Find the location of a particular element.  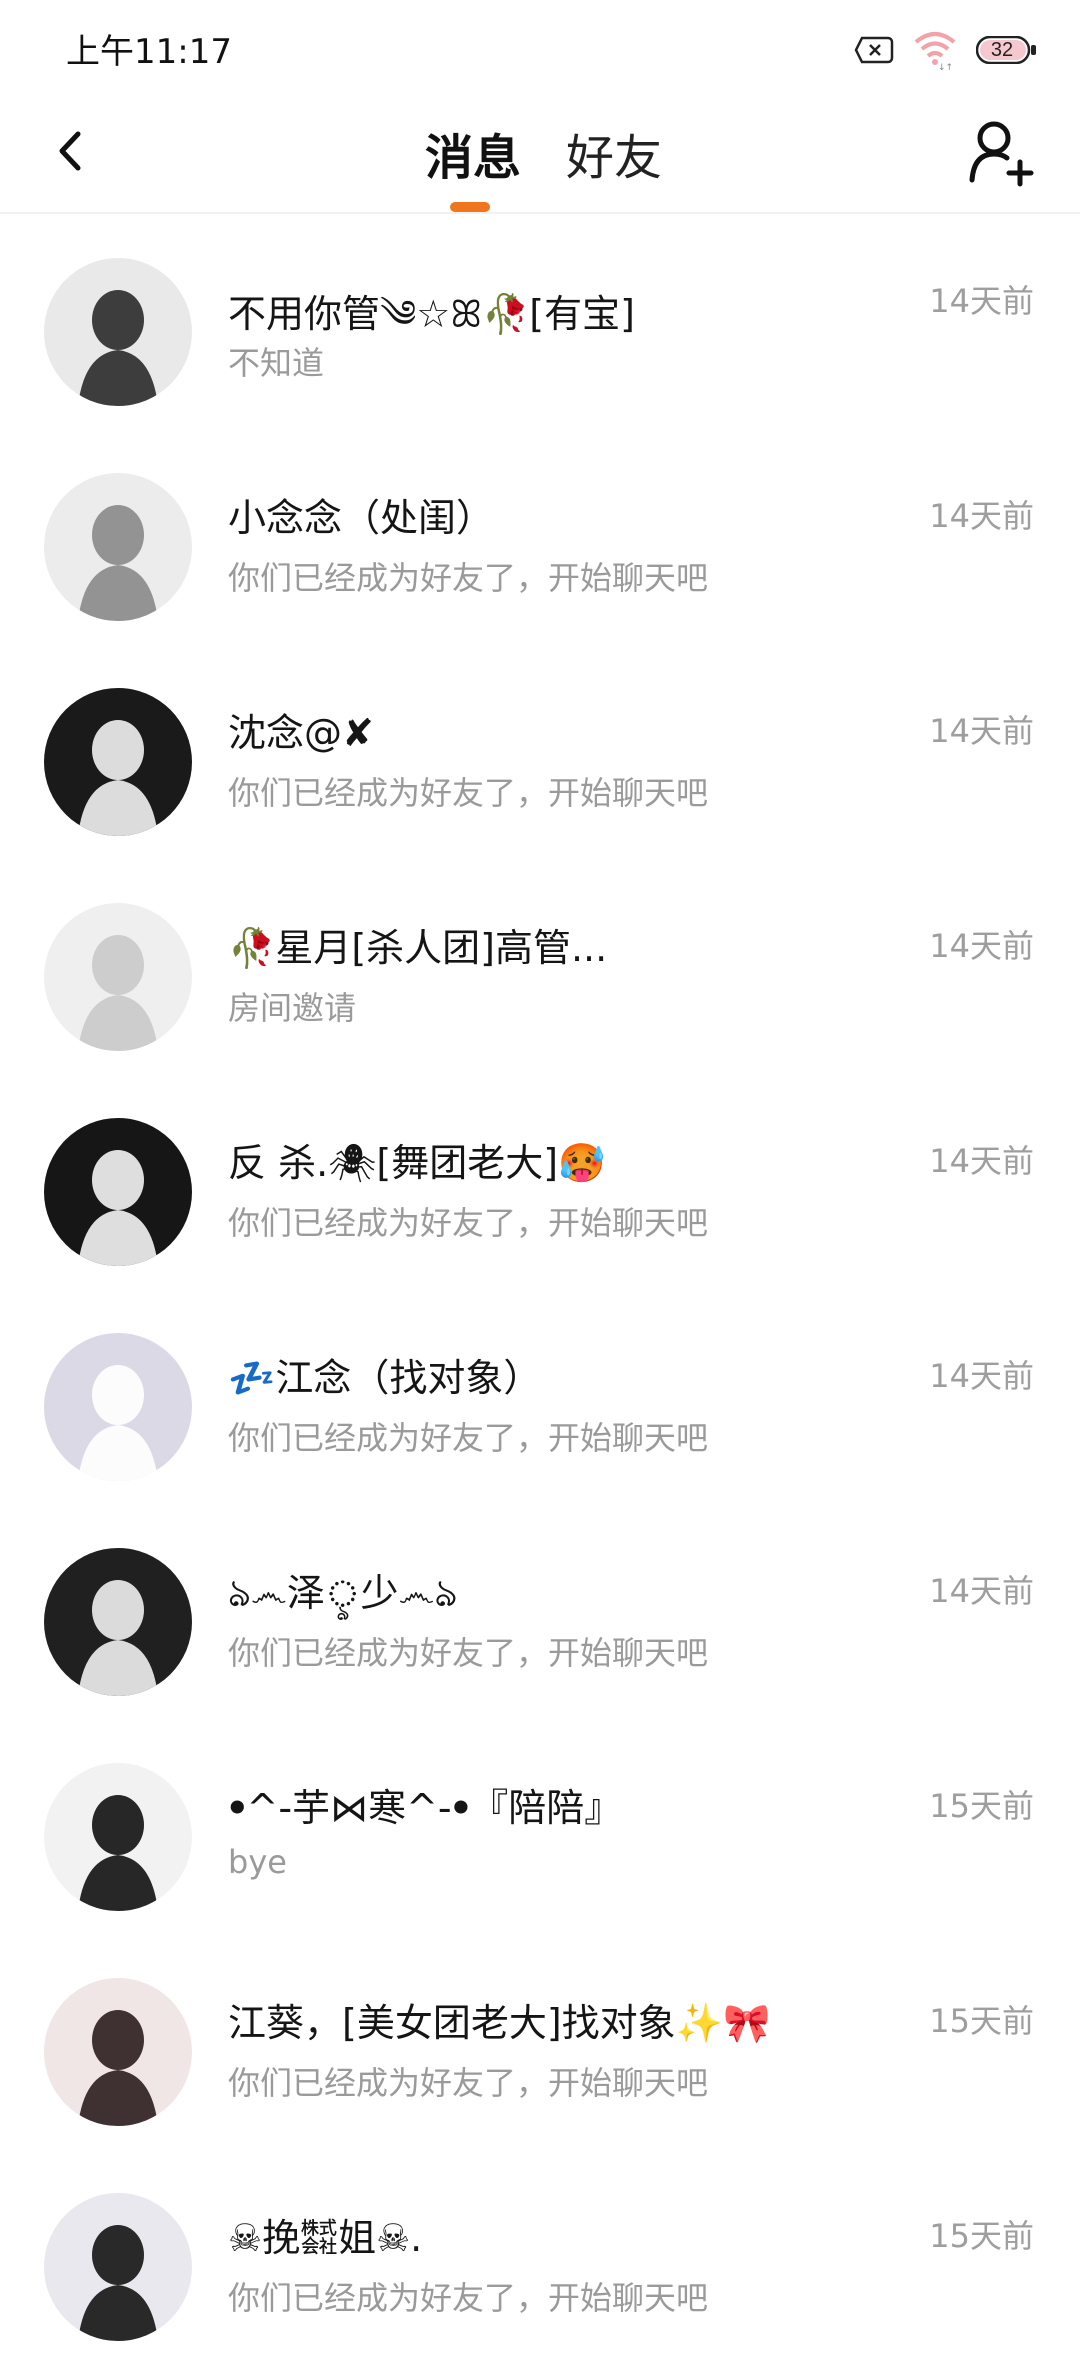

conversation-item: ☠挽㍿姐☠. 你们已经成为好友了，开始聊天吧 15天前 is located at coordinates (540, 2256).